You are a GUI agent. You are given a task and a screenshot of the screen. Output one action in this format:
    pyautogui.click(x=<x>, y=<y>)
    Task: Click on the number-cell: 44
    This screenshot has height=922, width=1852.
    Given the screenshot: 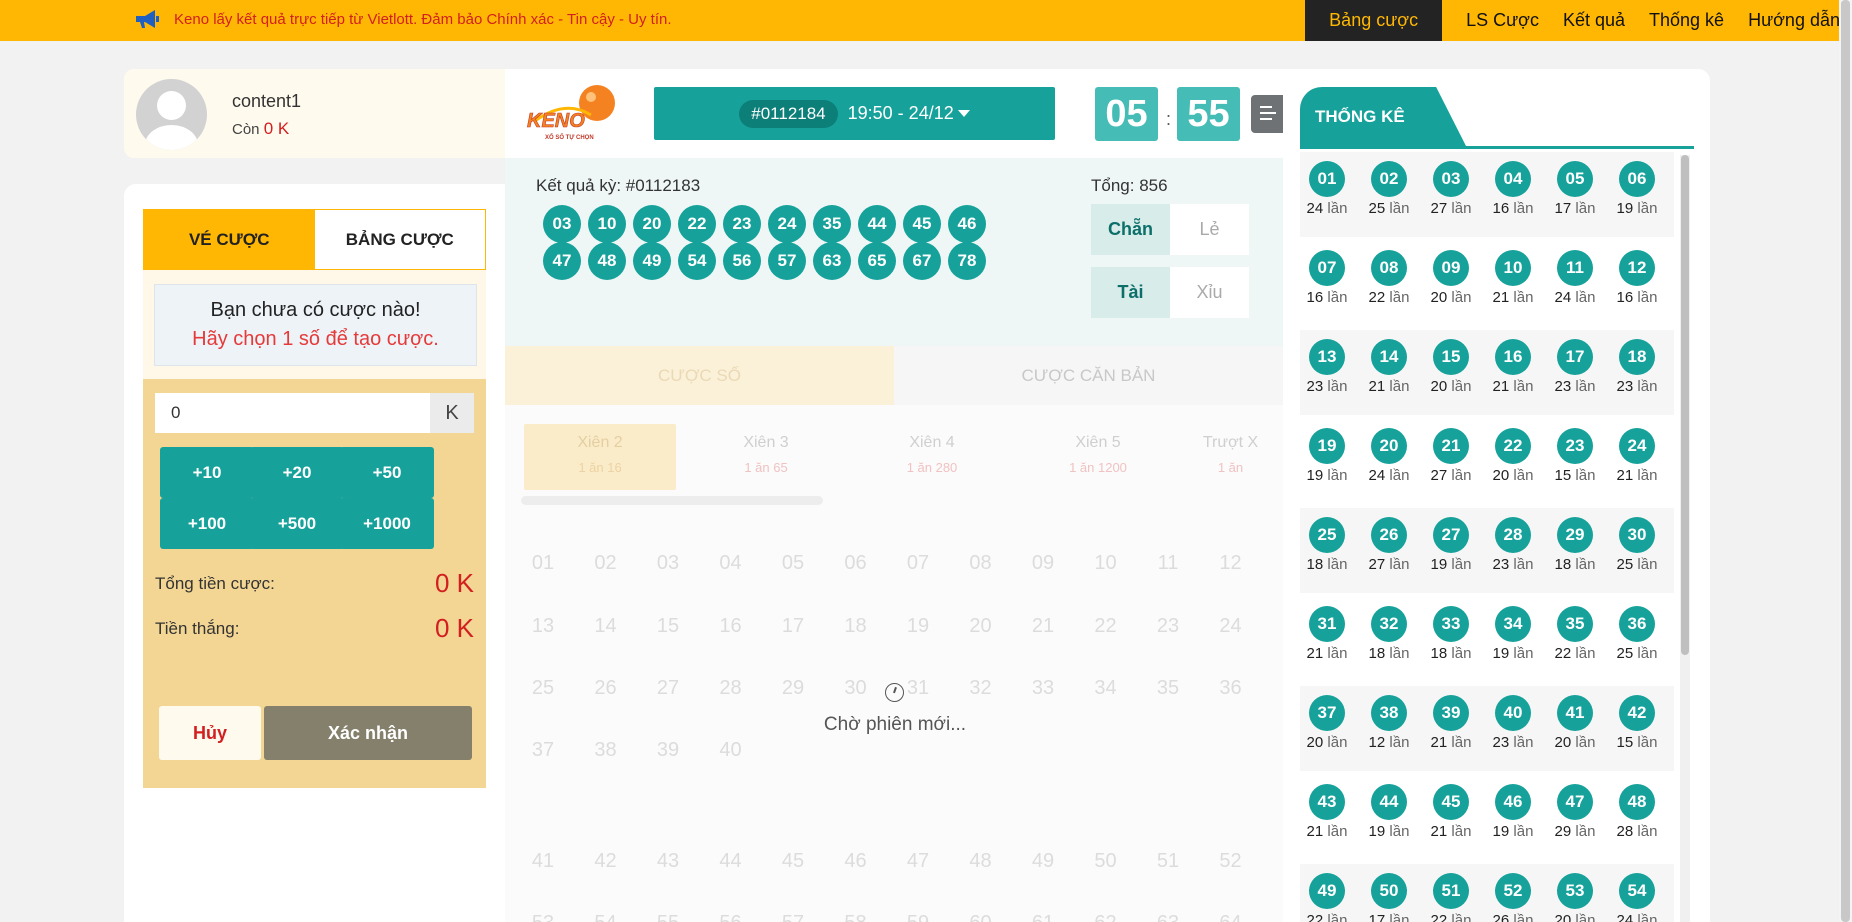 What is the action you would take?
    pyautogui.click(x=731, y=861)
    